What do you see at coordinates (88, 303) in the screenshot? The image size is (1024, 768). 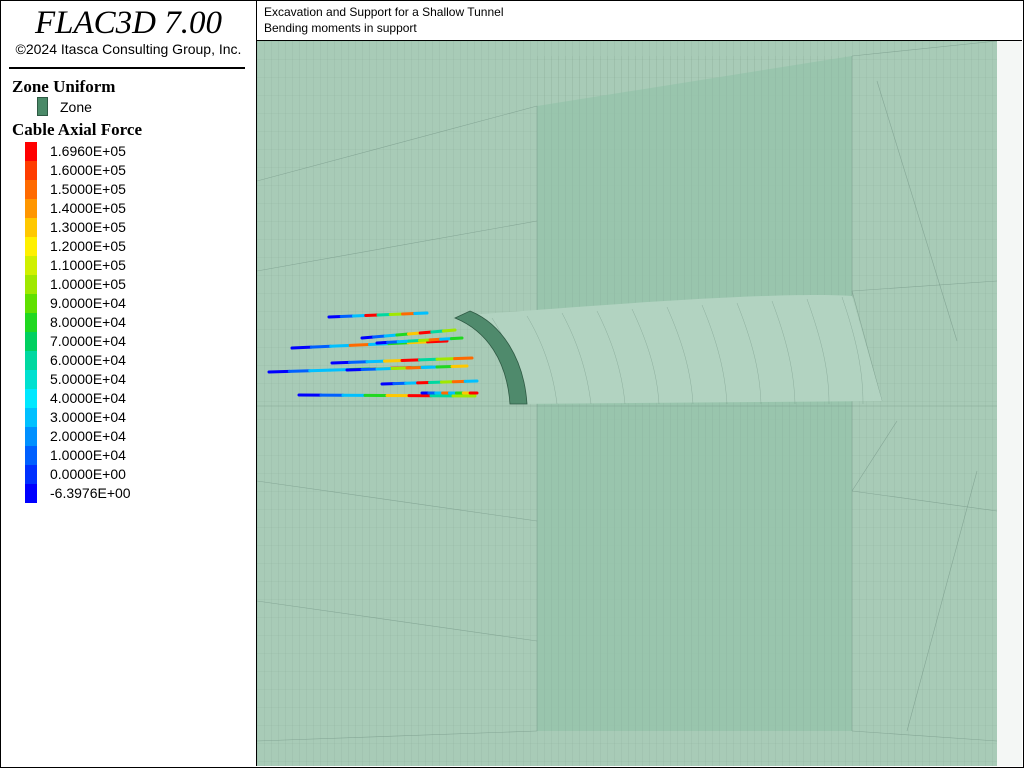 I see `colorbar-label: 9.0000E+04` at bounding box center [88, 303].